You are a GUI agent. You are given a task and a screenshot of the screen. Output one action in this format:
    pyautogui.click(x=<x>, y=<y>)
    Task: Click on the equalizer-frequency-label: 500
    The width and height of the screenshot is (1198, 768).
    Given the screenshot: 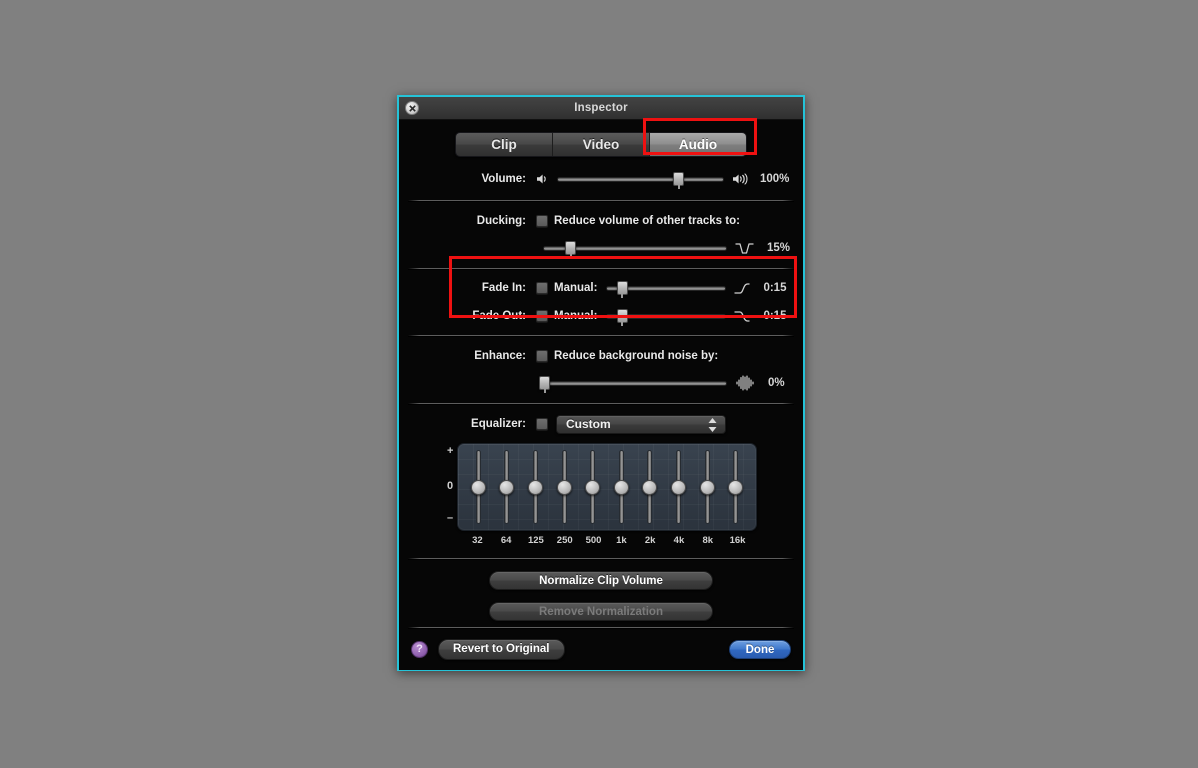 What is the action you would take?
    pyautogui.click(x=593, y=540)
    